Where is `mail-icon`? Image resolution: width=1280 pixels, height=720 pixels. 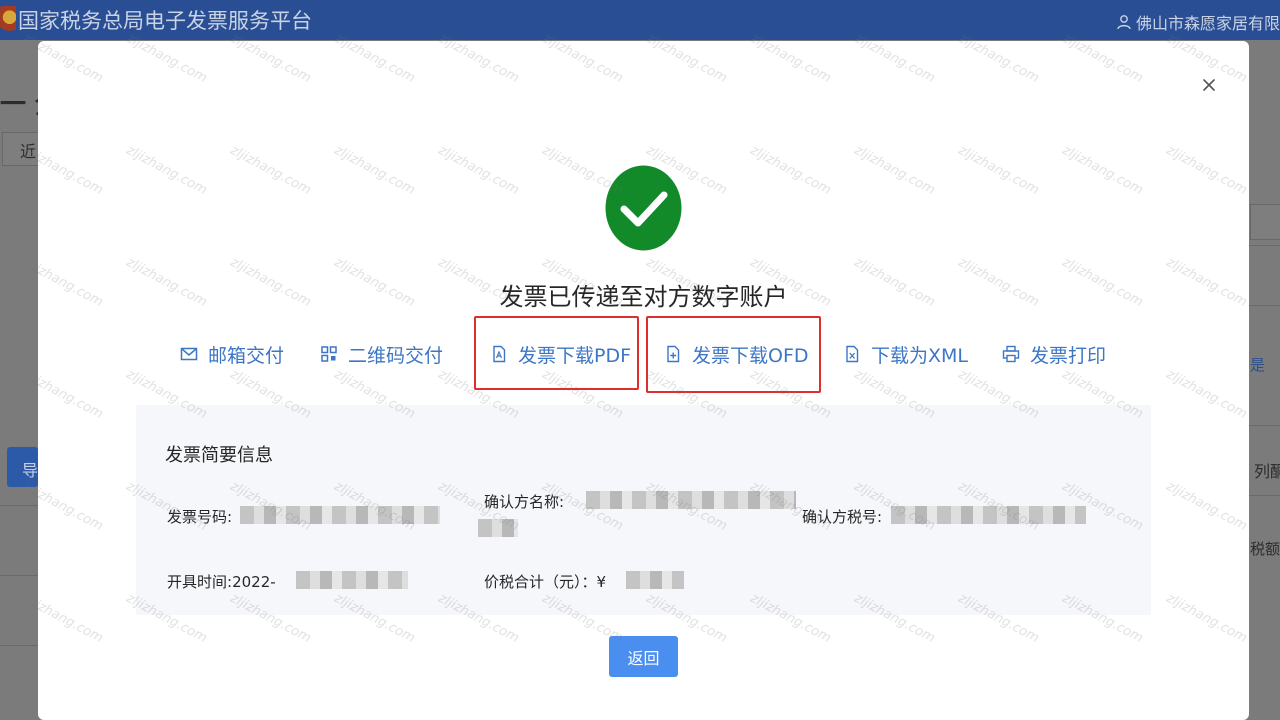 mail-icon is located at coordinates (189, 354).